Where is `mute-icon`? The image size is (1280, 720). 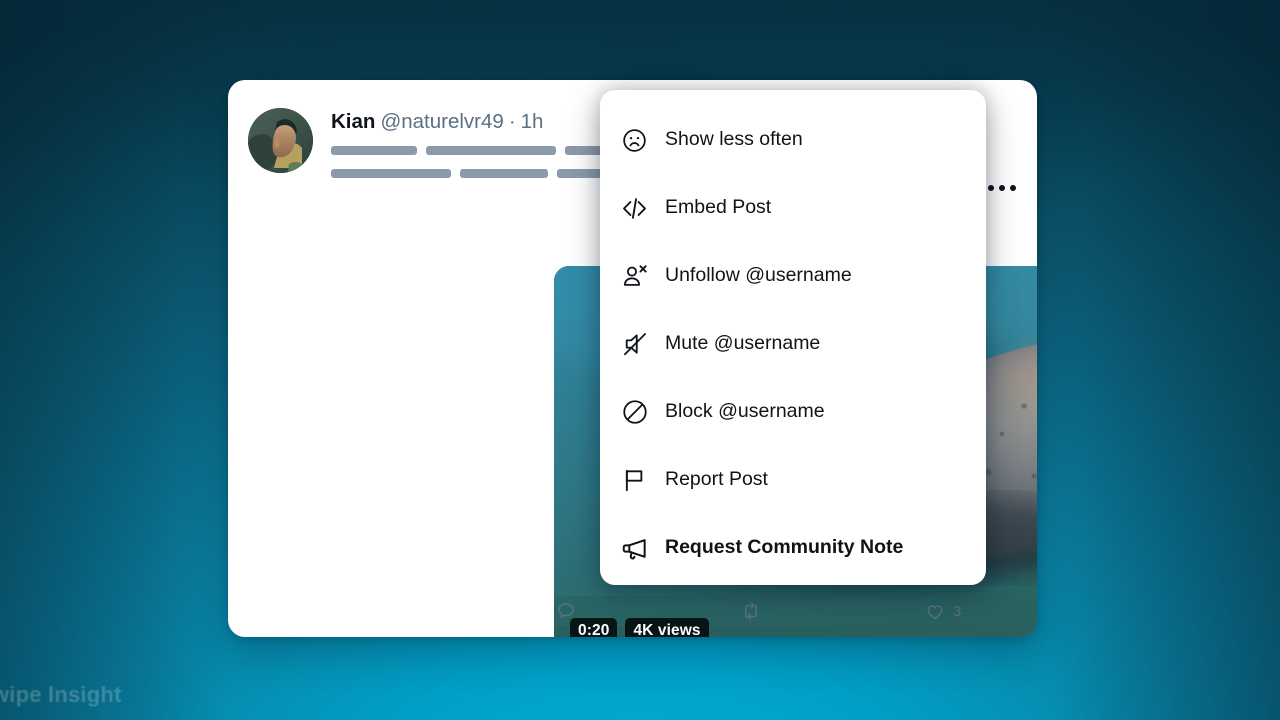
mute-icon is located at coordinates (634, 344).